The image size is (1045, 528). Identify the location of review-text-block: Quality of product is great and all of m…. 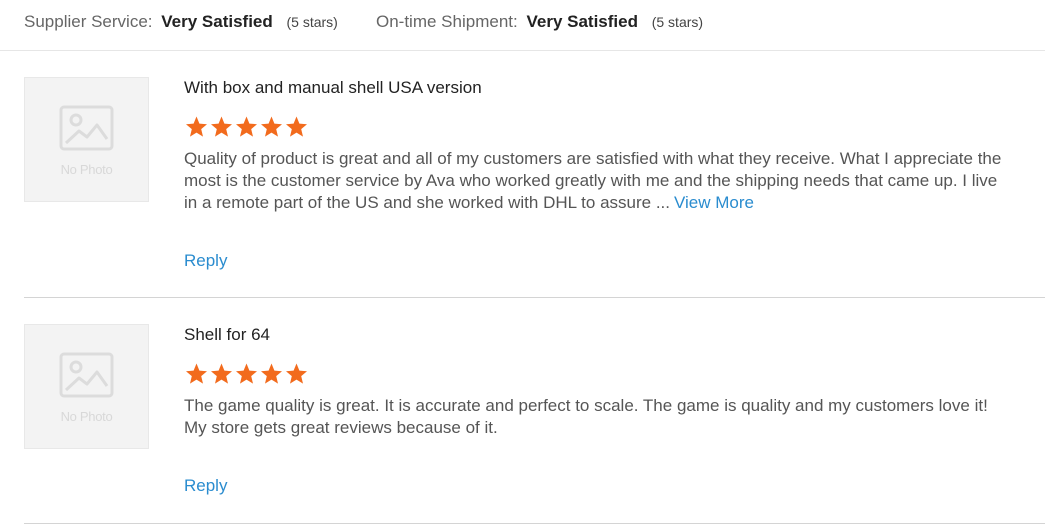
(594, 181).